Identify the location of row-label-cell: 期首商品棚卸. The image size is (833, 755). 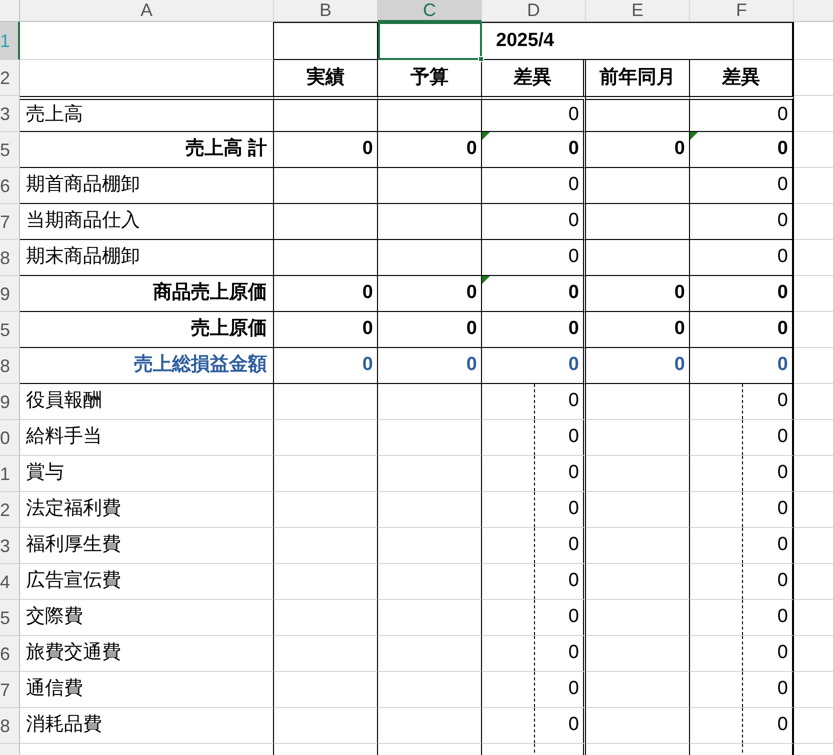
(147, 186).